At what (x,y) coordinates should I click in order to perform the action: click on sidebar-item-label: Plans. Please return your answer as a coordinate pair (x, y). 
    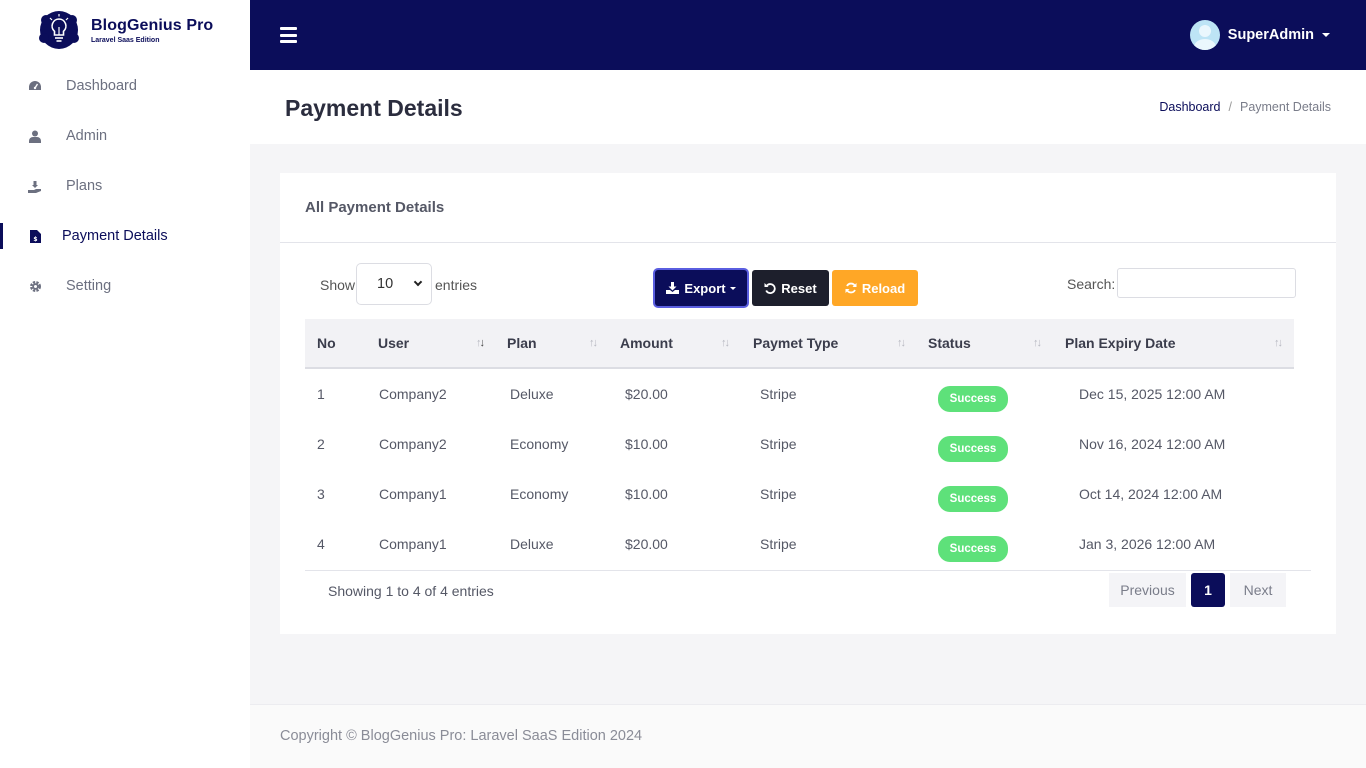
    Looking at the image, I should click on (84, 186).